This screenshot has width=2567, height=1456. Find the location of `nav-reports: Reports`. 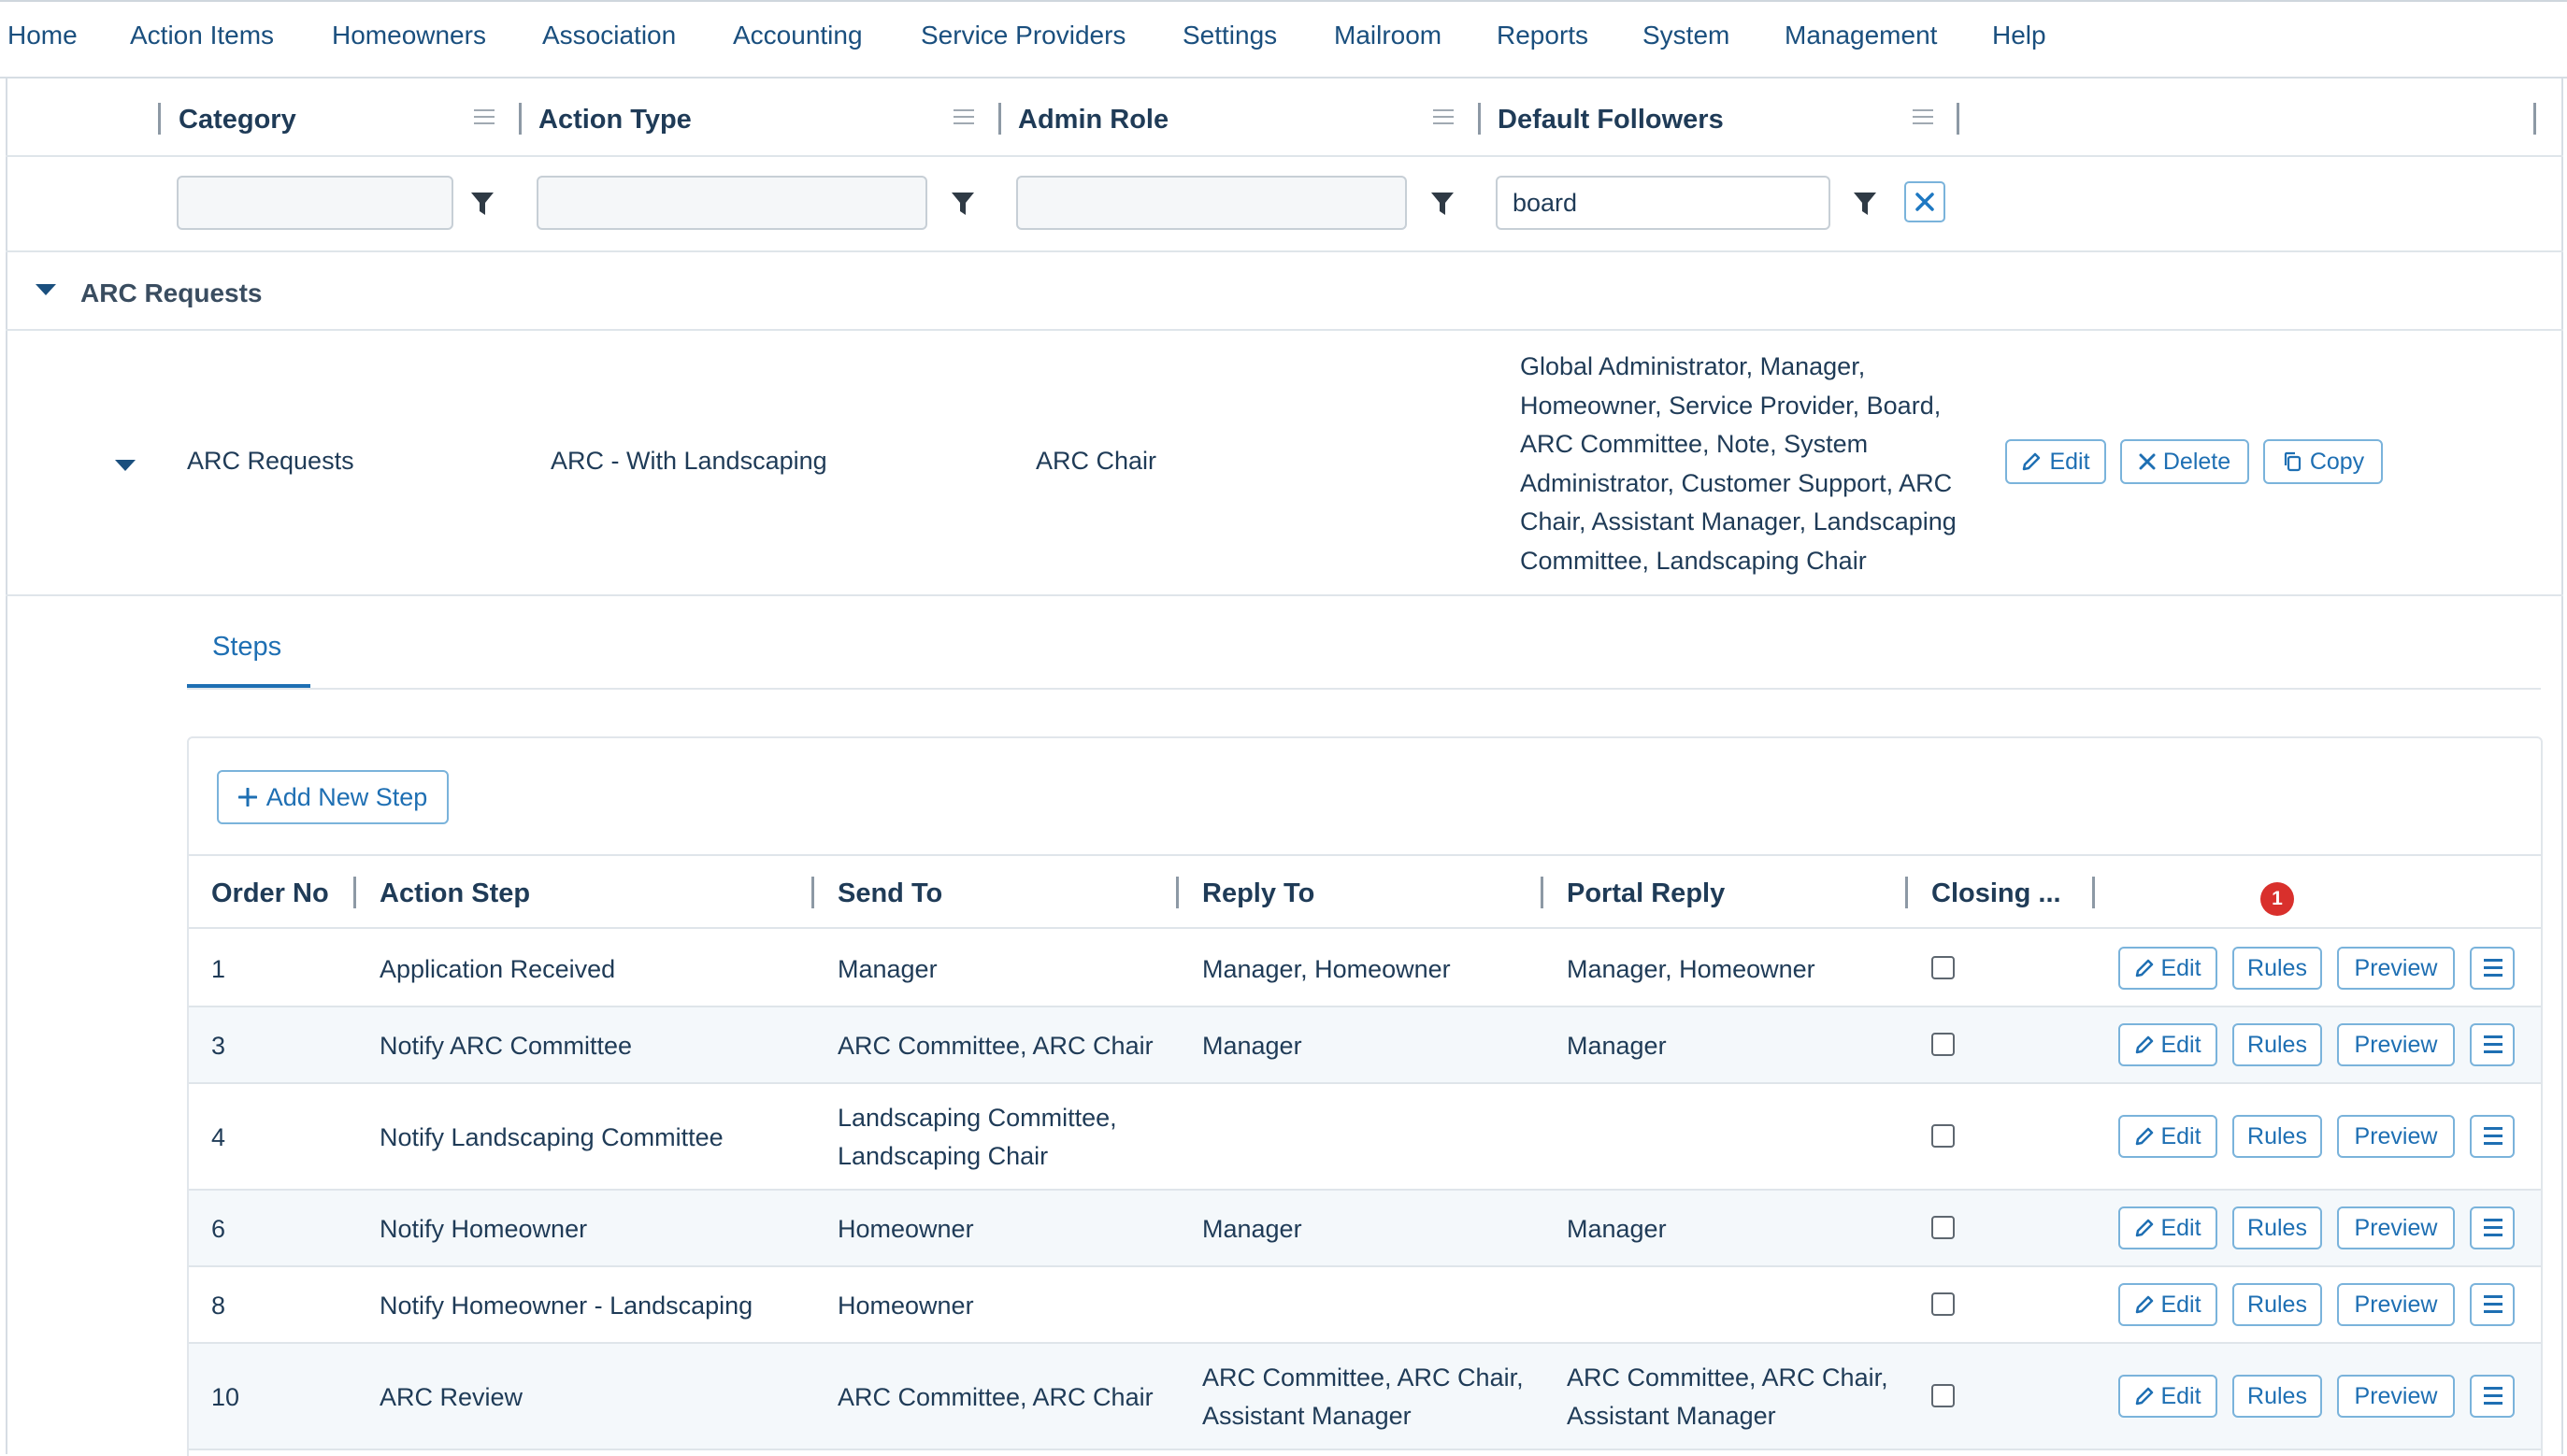

nav-reports: Reports is located at coordinates (1543, 35).